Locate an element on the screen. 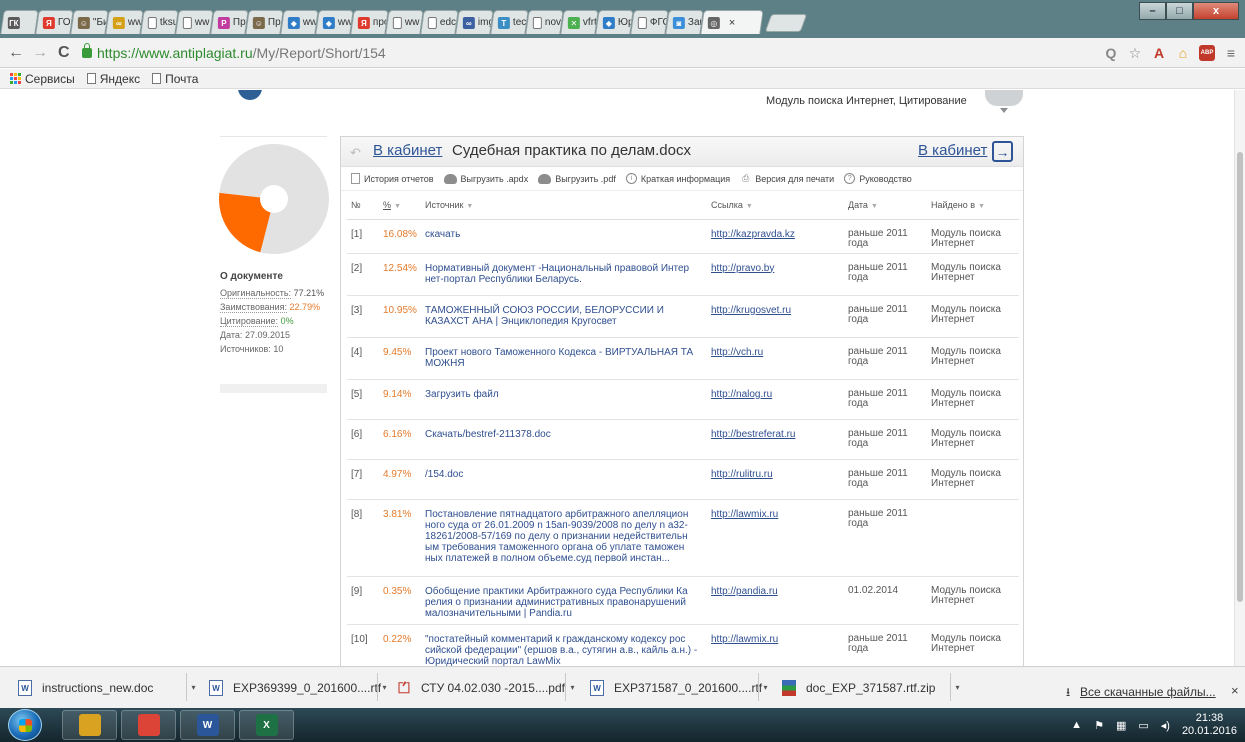  source-link: http://pandia.ru is located at coordinates (744, 591).